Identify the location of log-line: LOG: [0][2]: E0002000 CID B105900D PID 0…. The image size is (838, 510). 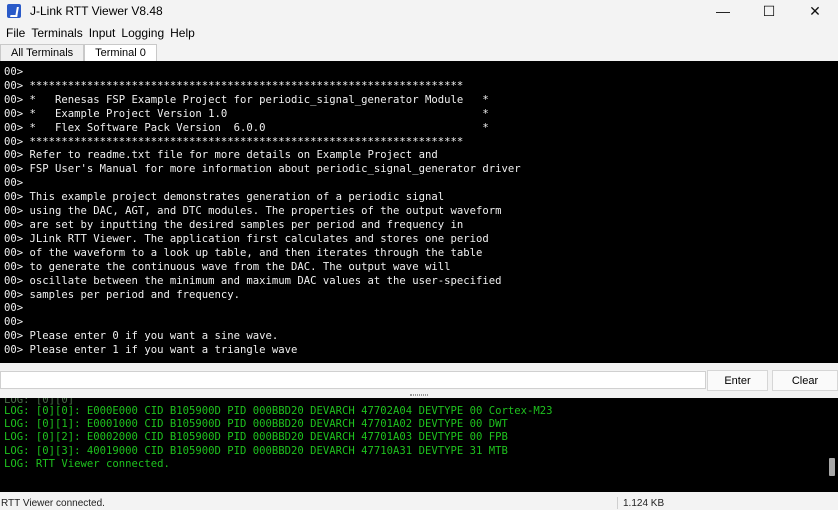
(256, 437).